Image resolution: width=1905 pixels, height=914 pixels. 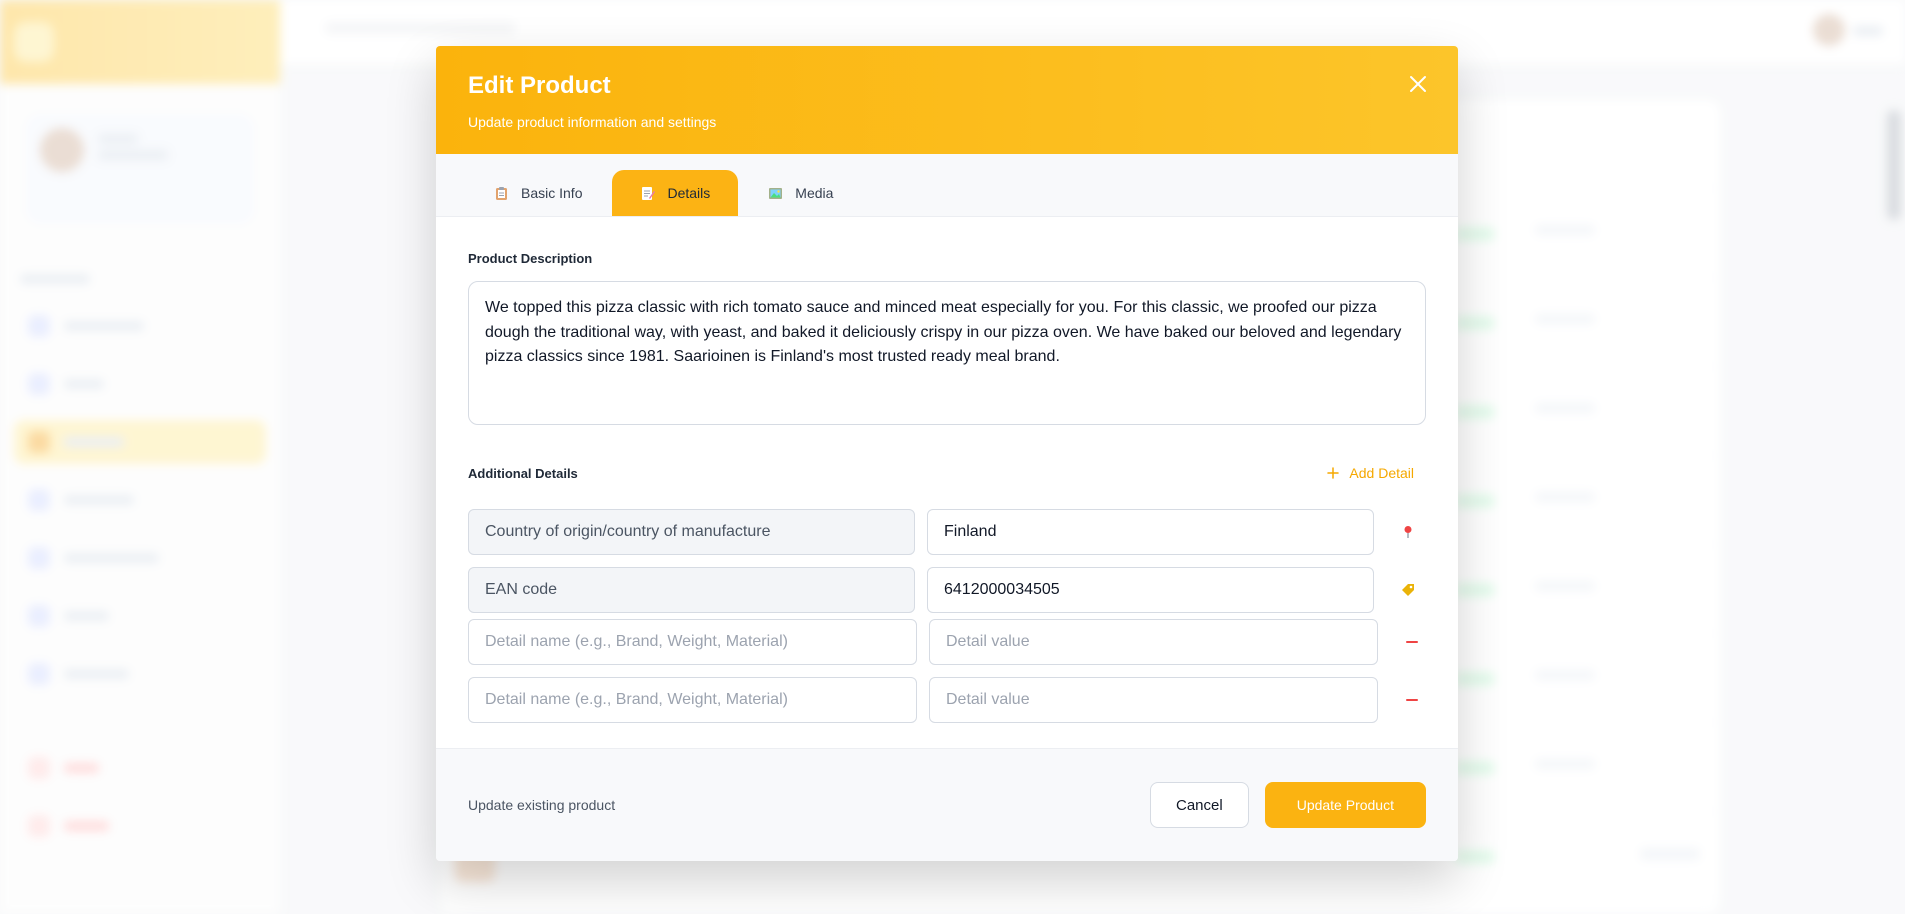 I want to click on tab-media: Media, so click(x=800, y=193).